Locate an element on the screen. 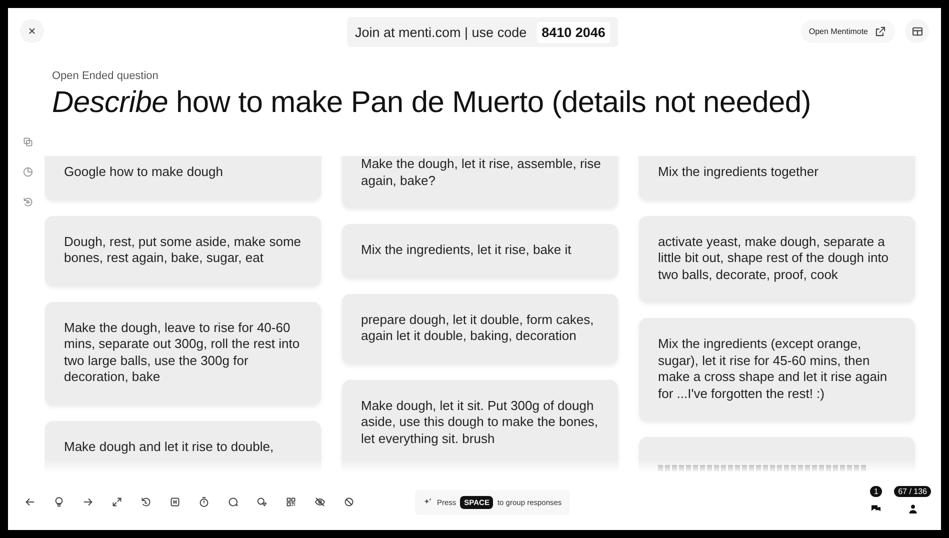  lightbulb-icon is located at coordinates (59, 502).